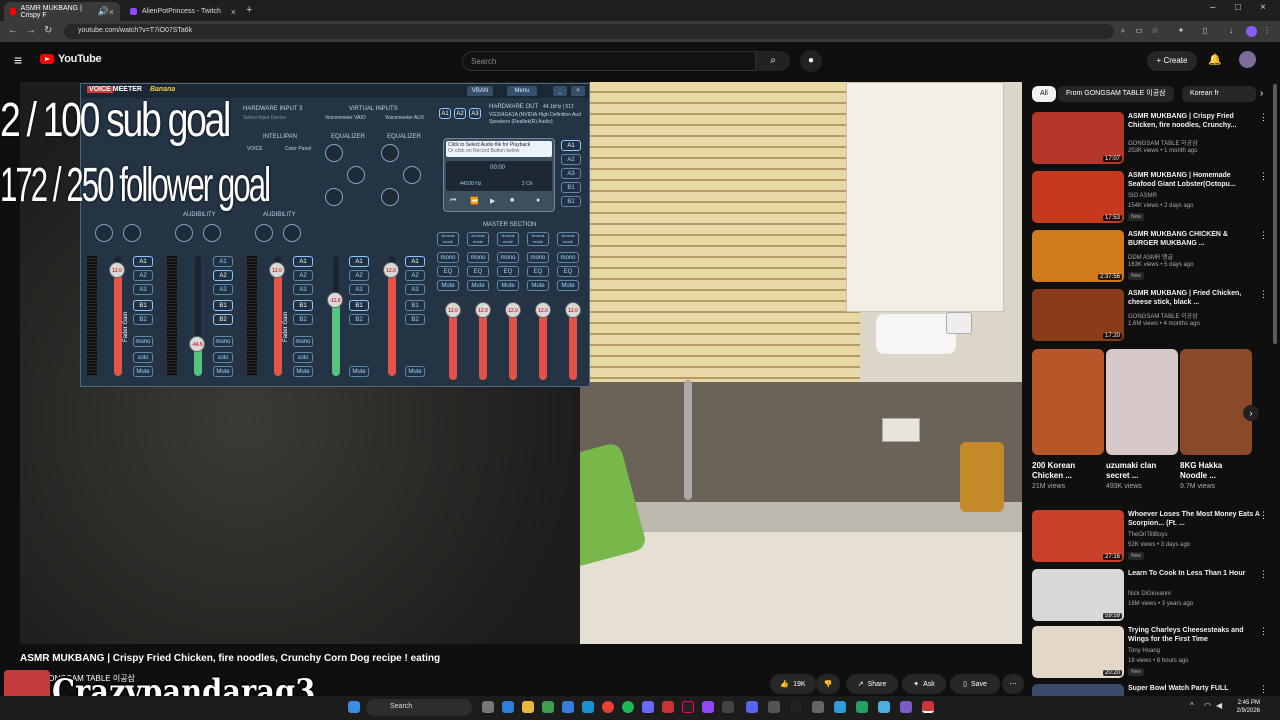 Image resolution: width=1280 pixels, height=720 pixels. What do you see at coordinates (1155, 31) in the screenshot?
I see `bookmark-star-icon: ☆` at bounding box center [1155, 31].